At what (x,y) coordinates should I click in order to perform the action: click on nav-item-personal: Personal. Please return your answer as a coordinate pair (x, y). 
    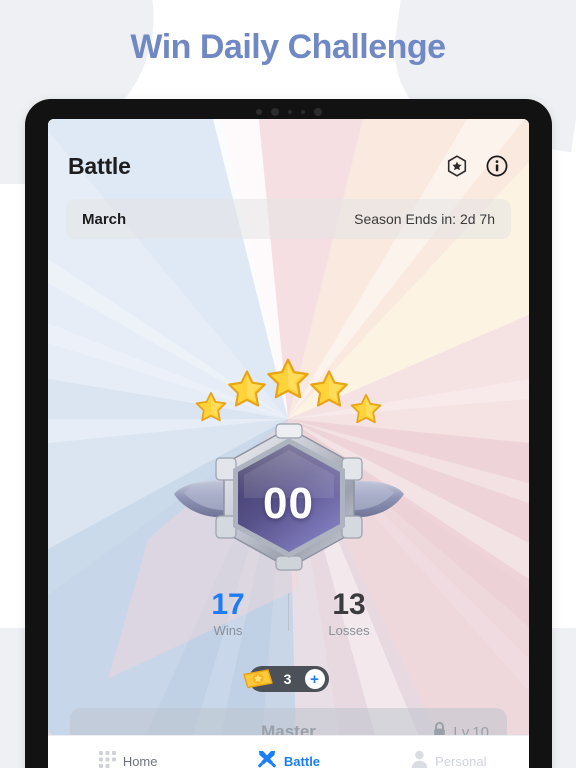
    Looking at the image, I should click on (449, 759).